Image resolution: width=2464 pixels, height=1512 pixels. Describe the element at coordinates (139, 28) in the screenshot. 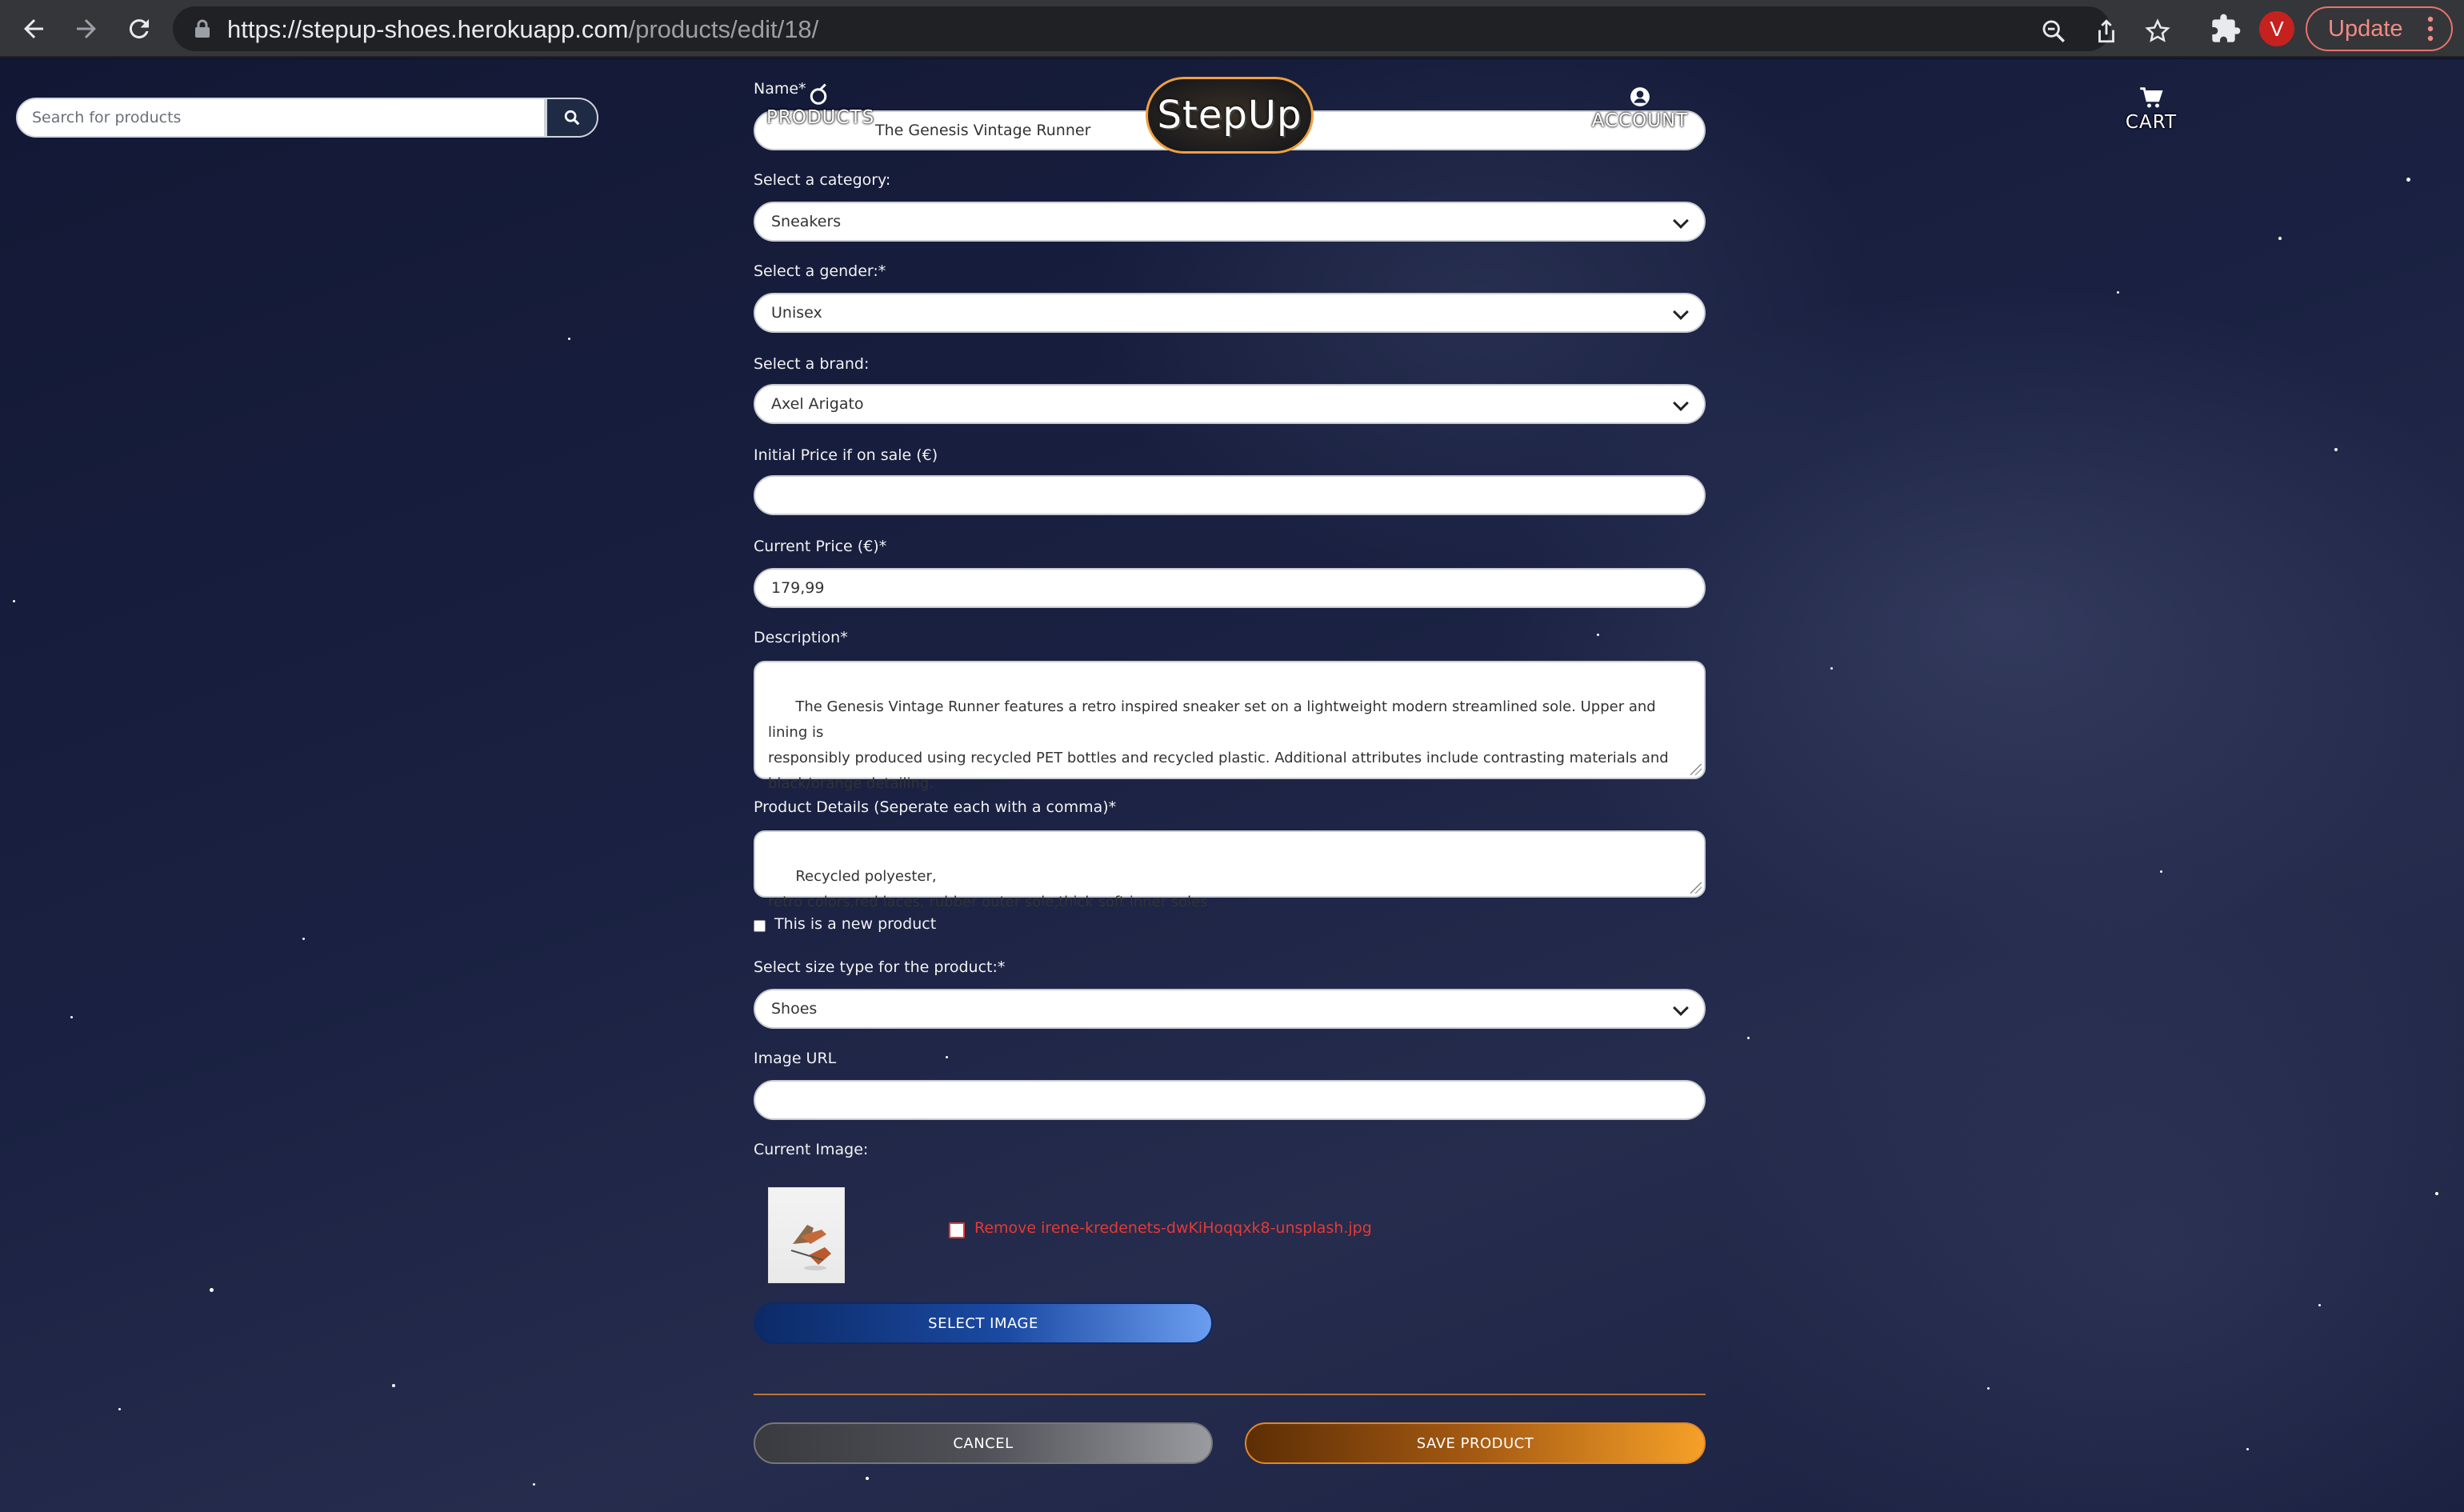

I see `reload-icon` at that location.